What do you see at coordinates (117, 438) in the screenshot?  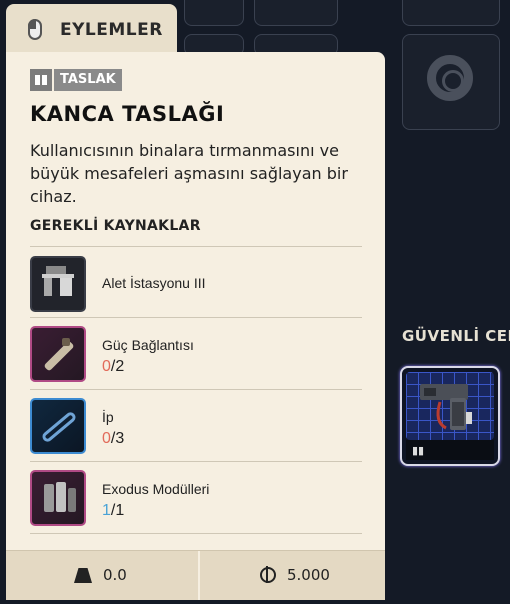 I see `required-count: /3` at bounding box center [117, 438].